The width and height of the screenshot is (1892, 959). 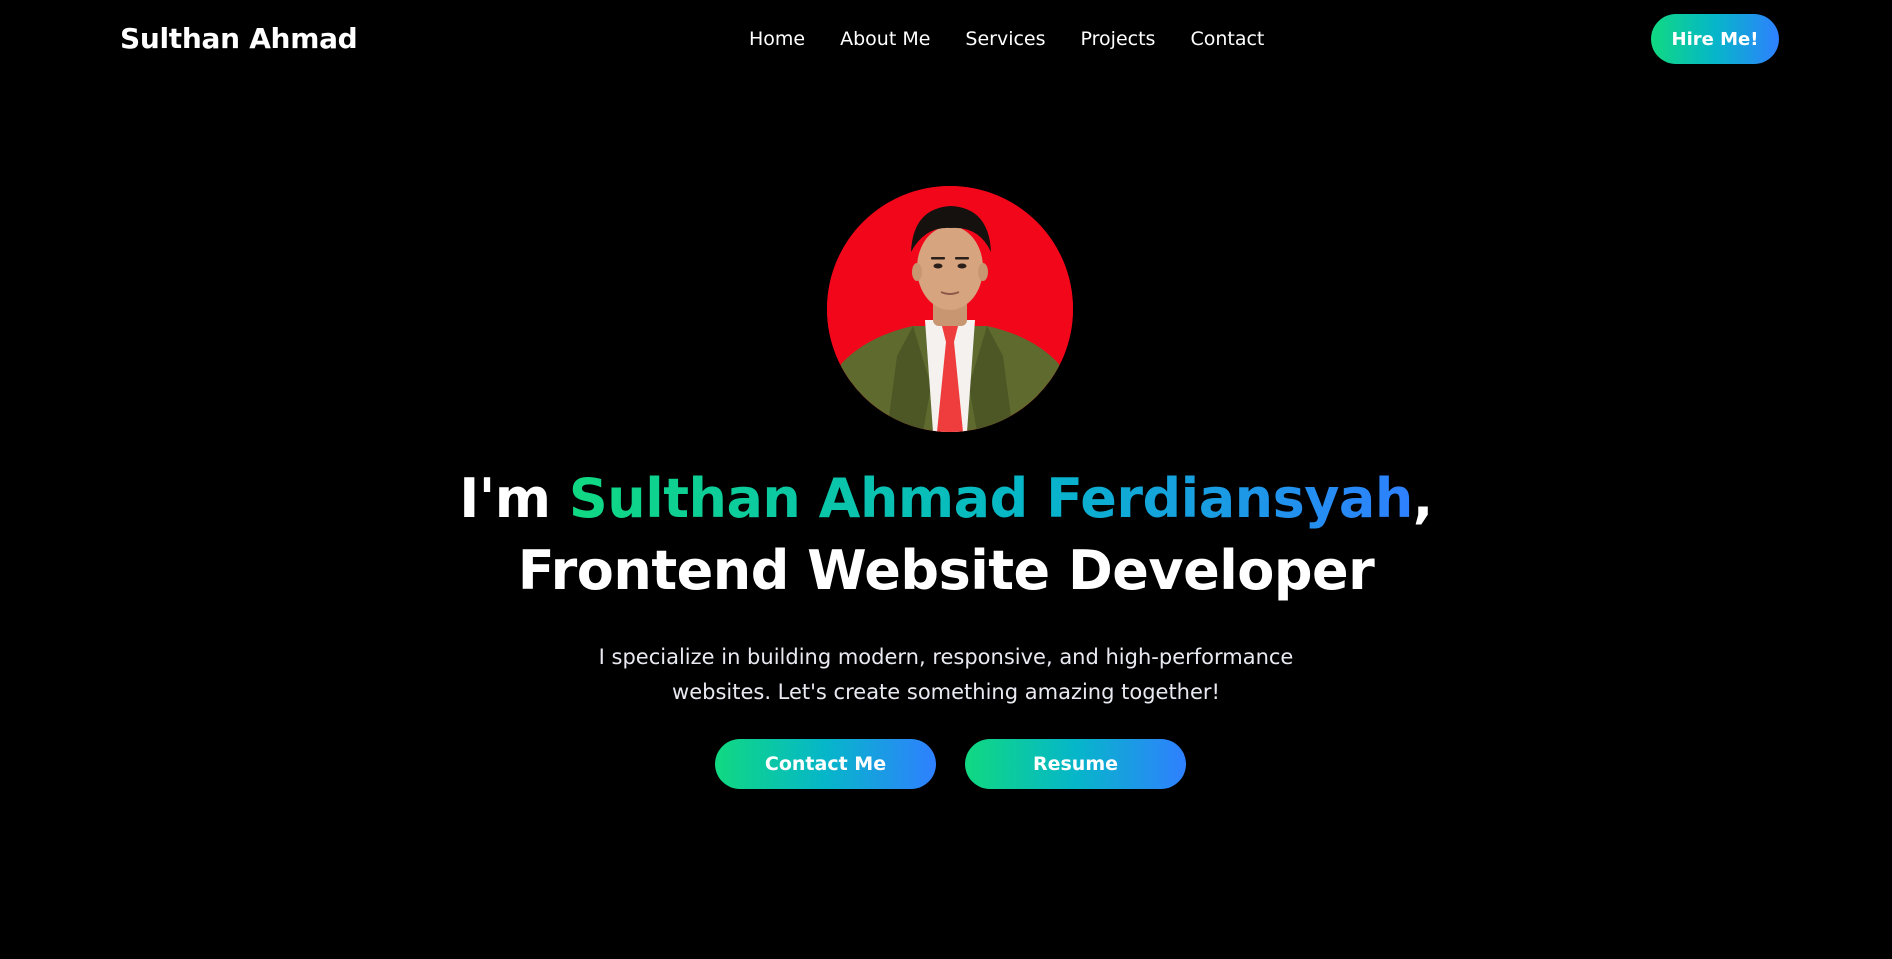 I want to click on nav-link-about-me: About Me, so click(x=885, y=39).